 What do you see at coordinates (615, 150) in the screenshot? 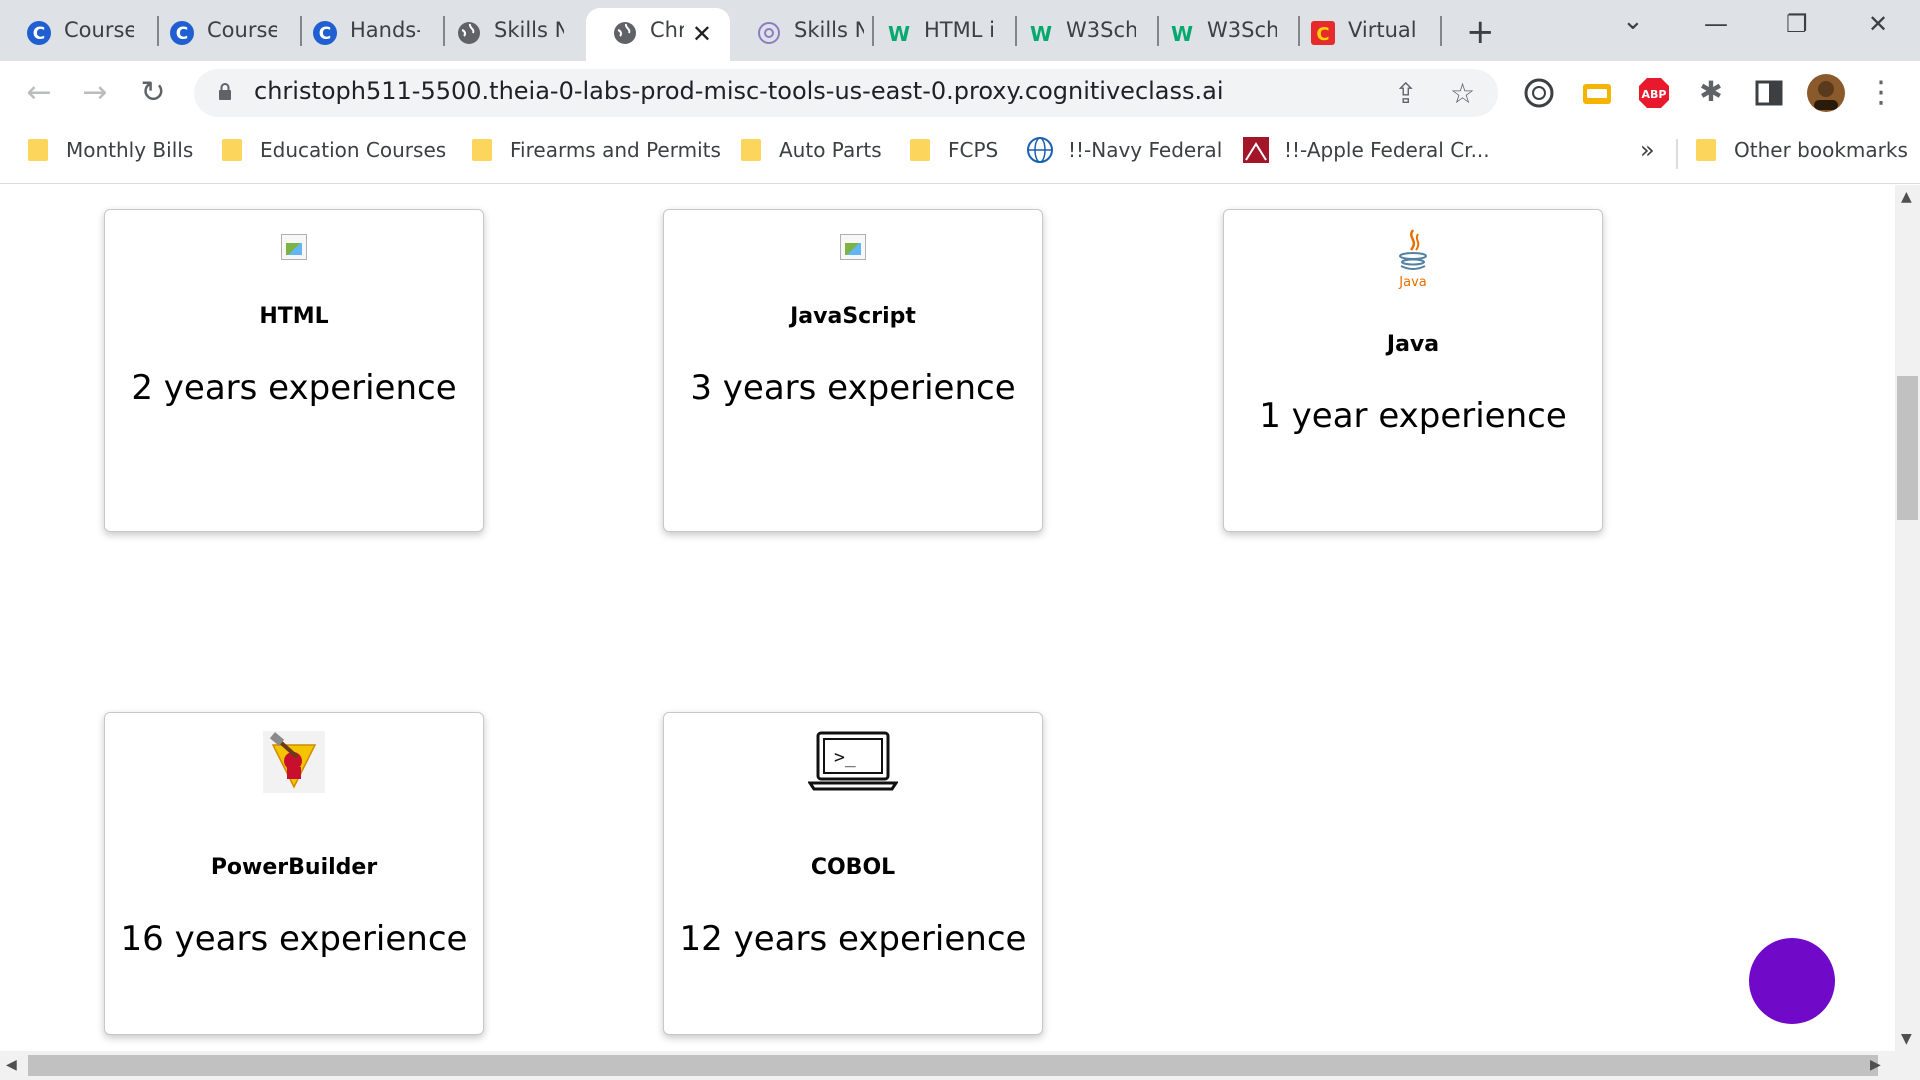
I see `bookmark-label: Firearms and Permits` at bounding box center [615, 150].